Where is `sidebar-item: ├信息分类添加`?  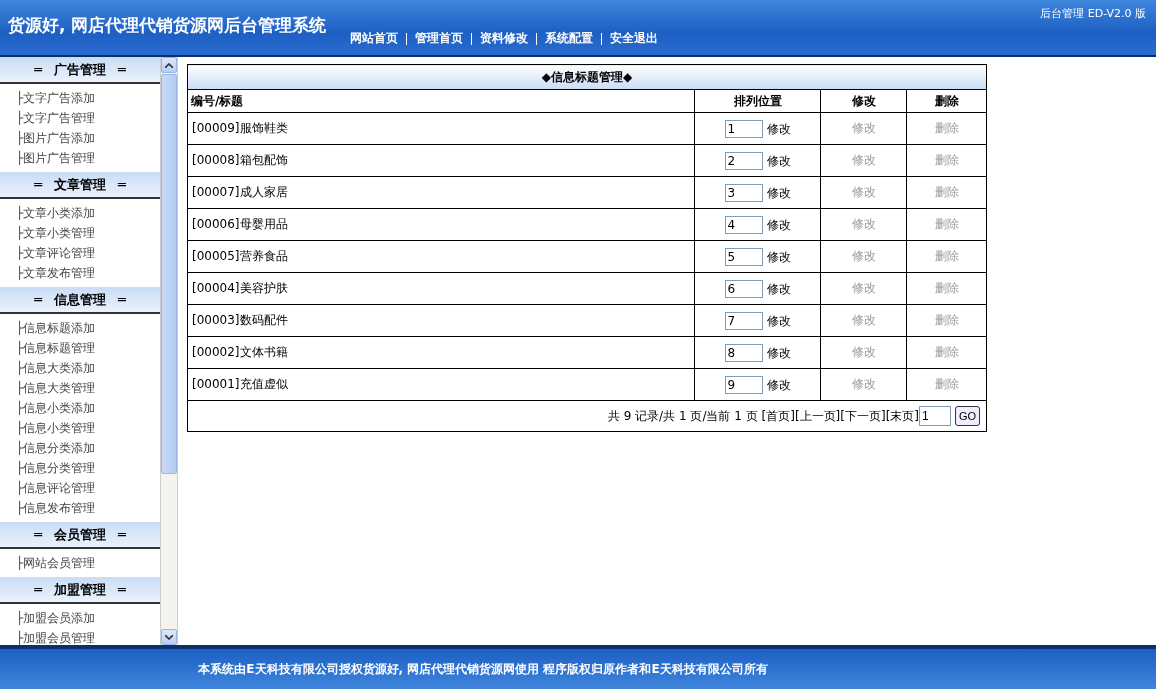 sidebar-item: ├信息分类添加 is located at coordinates (88, 448).